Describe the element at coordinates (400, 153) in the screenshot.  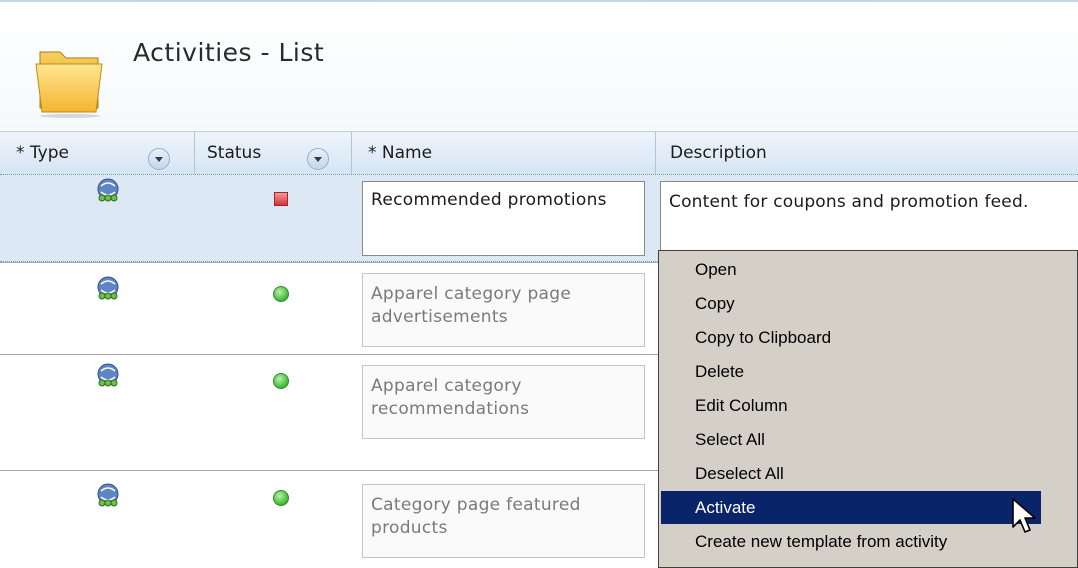
I see `column-name-label: * Name` at that location.